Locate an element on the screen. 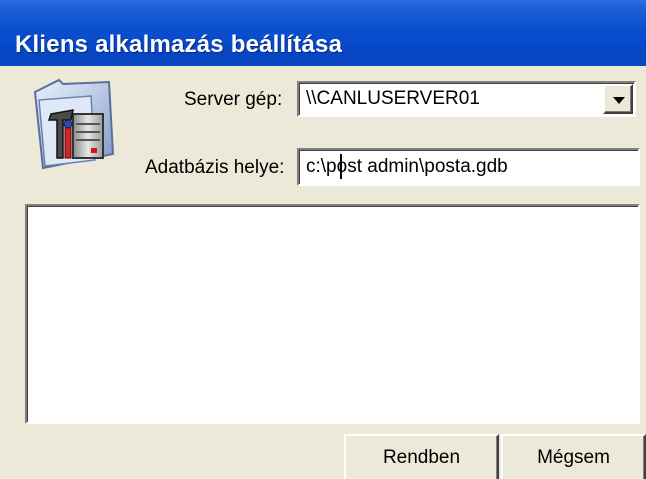 The image size is (646, 479). text-caret is located at coordinates (341, 166).